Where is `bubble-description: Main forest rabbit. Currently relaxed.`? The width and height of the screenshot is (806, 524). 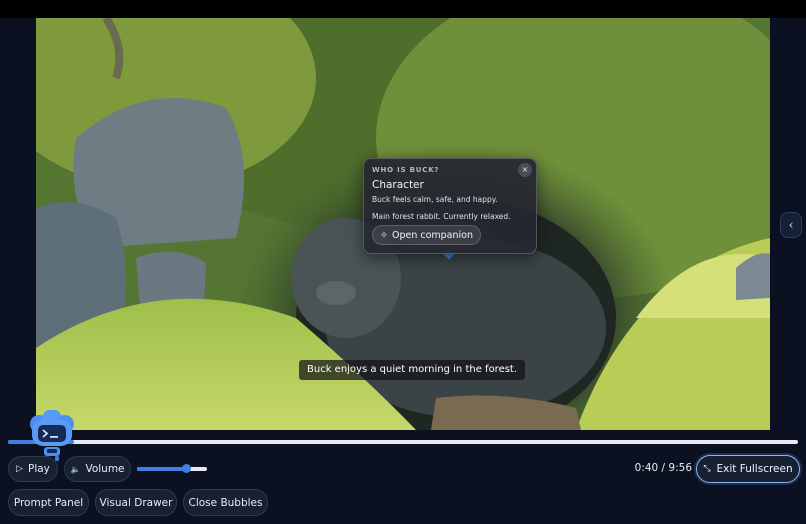 bubble-description: Main forest rabbit. Currently relaxed. is located at coordinates (441, 216).